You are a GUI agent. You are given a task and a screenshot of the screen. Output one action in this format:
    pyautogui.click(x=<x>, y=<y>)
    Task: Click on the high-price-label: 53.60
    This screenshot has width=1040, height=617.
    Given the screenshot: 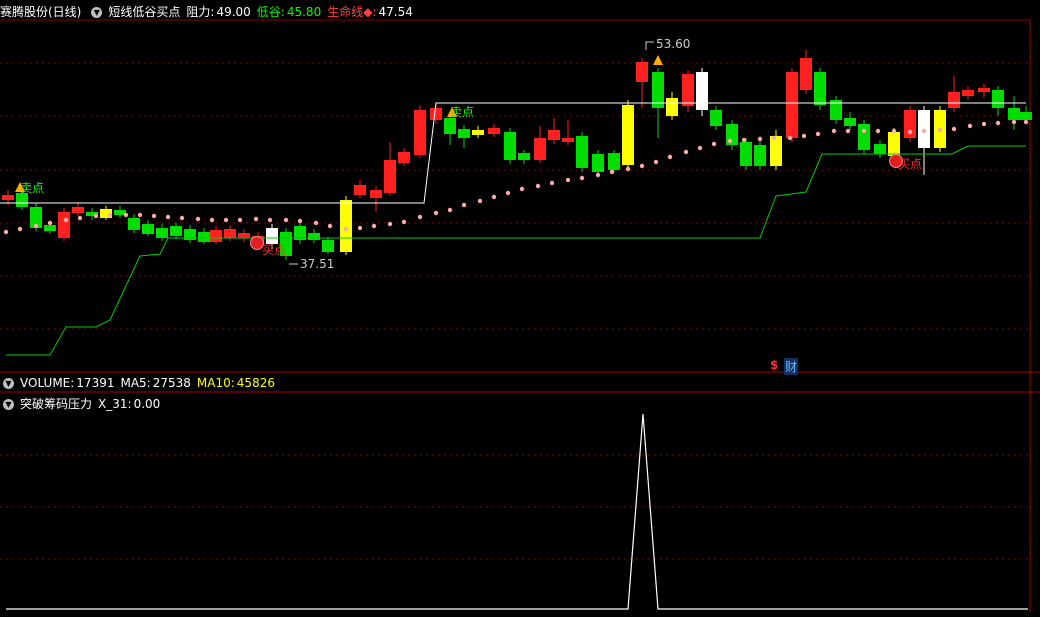 What is the action you would take?
    pyautogui.click(x=673, y=44)
    